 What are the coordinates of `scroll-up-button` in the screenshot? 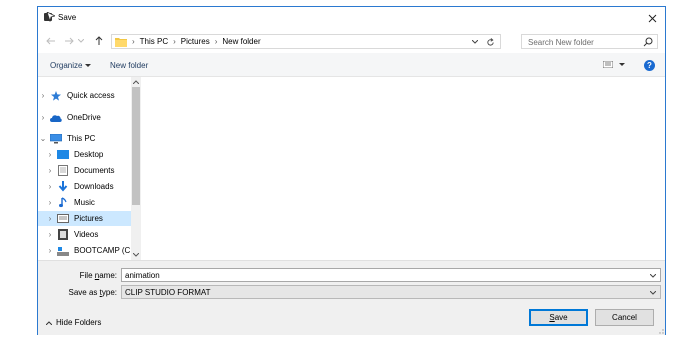 It's located at (136, 82).